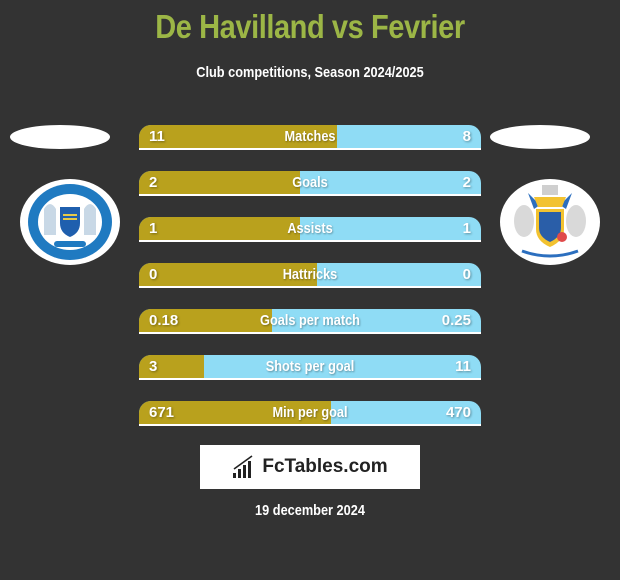 The image size is (620, 580). I want to click on stat-label: Shots per goal, so click(310, 366).